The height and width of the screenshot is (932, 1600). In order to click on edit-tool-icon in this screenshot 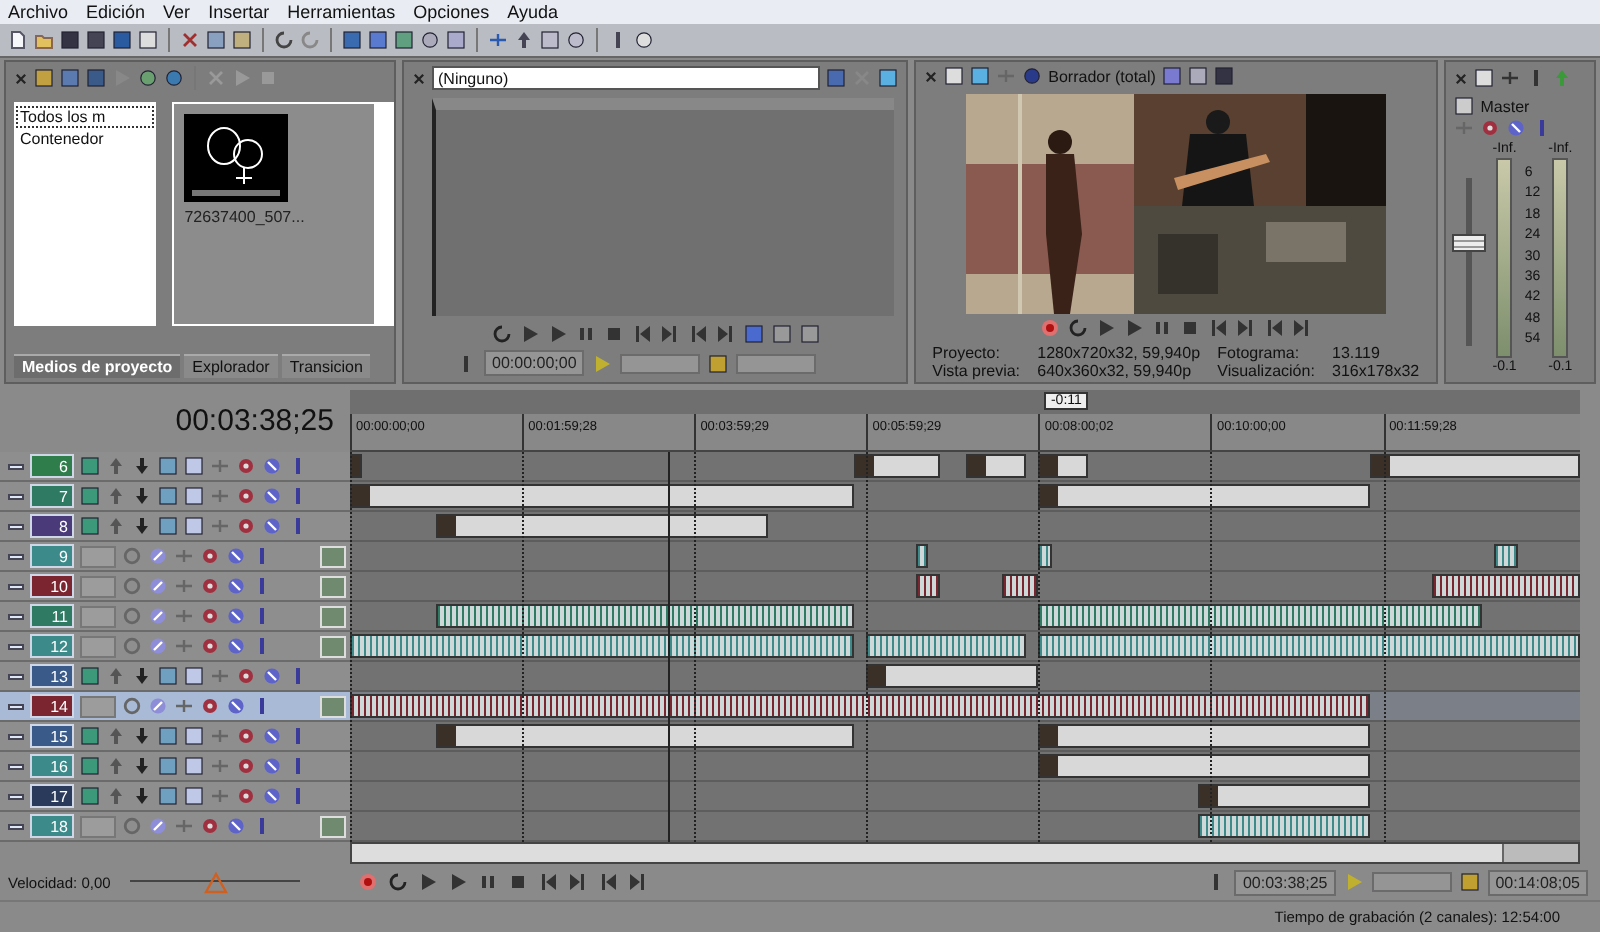, I will do `click(498, 40)`.